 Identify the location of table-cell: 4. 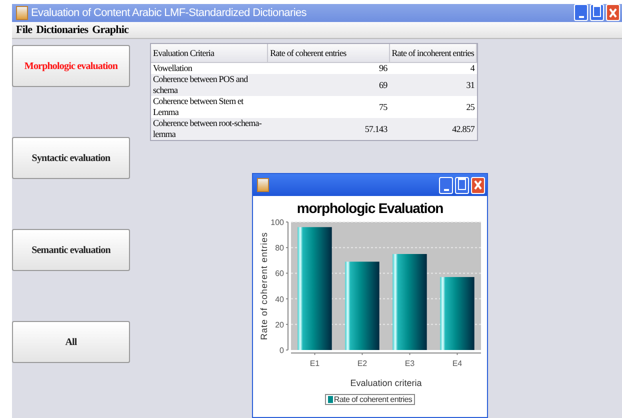
(432, 68).